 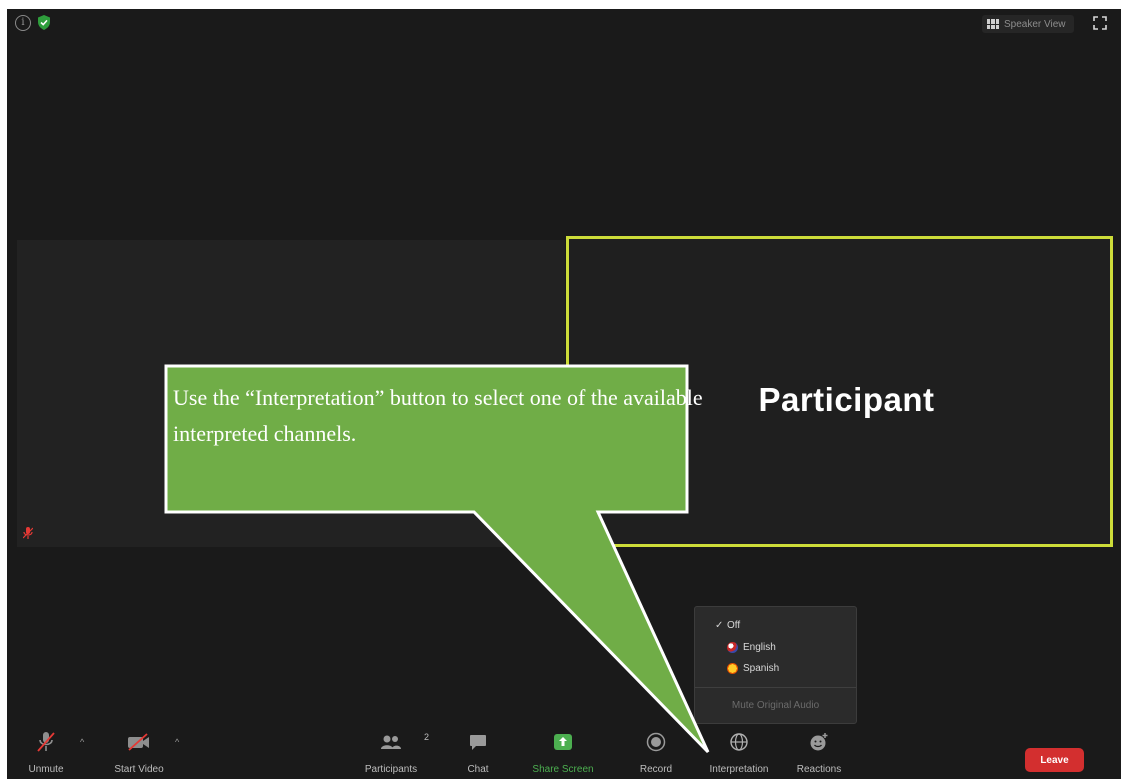 I want to click on participants-count: 2, so click(x=427, y=737).